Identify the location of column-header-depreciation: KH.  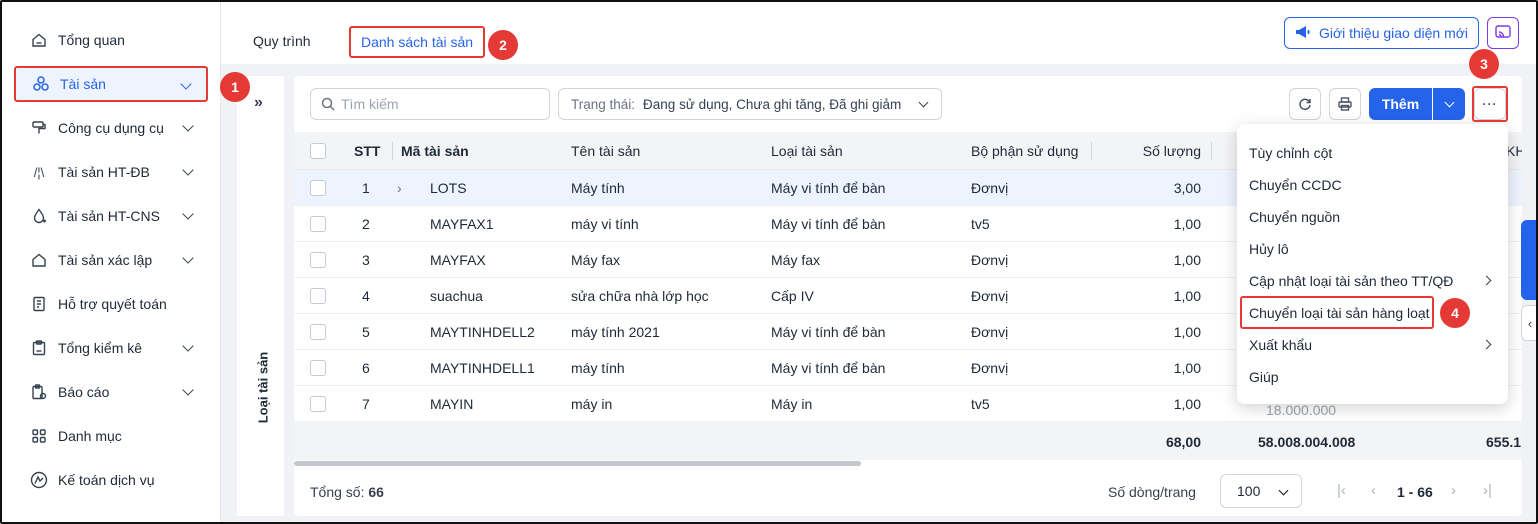
(1514, 151).